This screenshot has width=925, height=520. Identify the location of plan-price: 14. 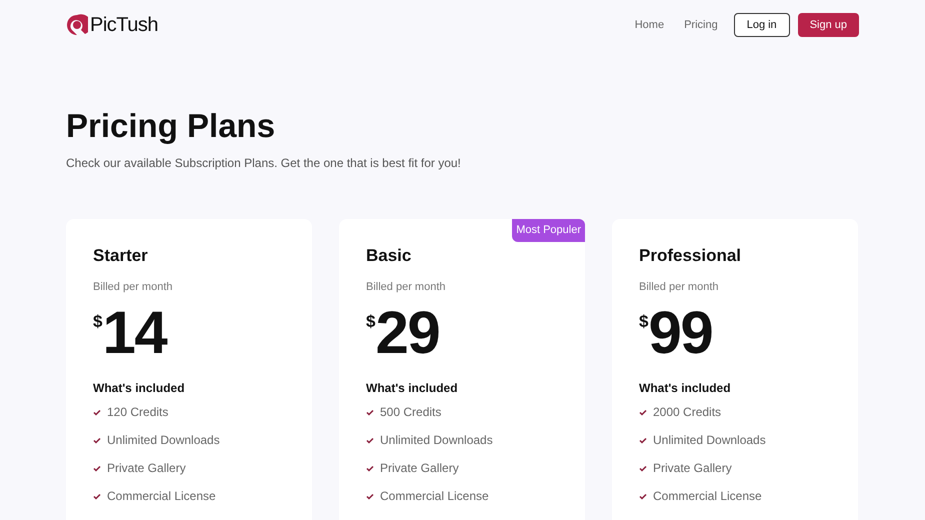
(134, 333).